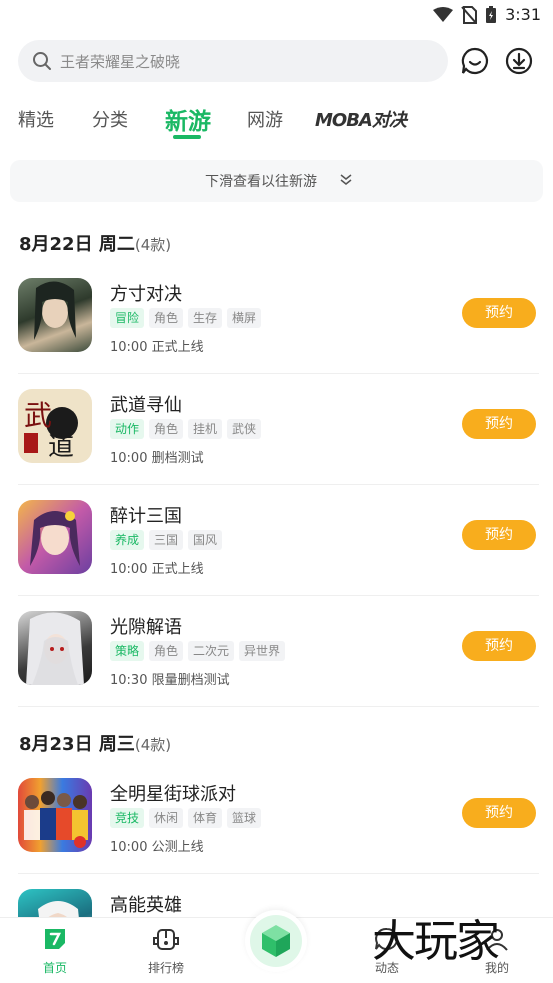 This screenshot has width=553, height=983. Describe the element at coordinates (173, 794) in the screenshot. I see `game-name: 全明星街球派对` at that location.